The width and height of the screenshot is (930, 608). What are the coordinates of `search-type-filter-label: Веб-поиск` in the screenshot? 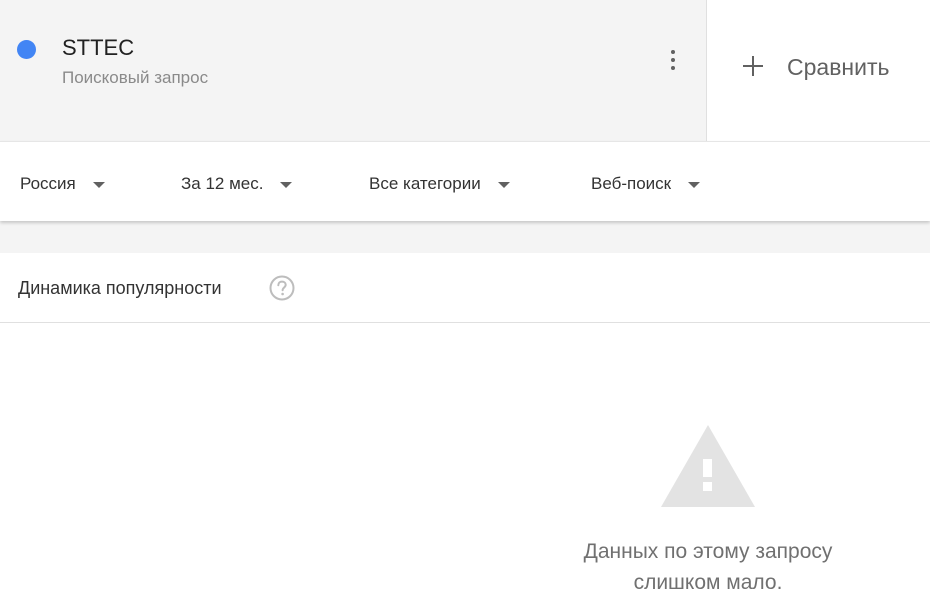 It's located at (631, 183).